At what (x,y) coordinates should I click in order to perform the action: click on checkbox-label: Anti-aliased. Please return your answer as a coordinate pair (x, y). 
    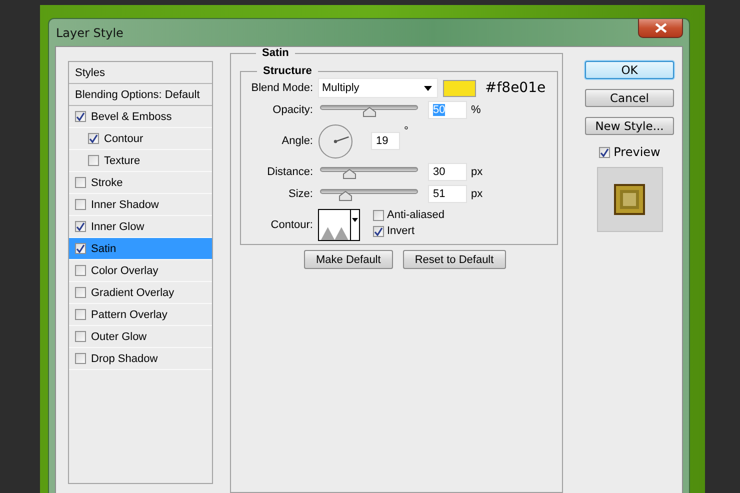
    Looking at the image, I should click on (415, 215).